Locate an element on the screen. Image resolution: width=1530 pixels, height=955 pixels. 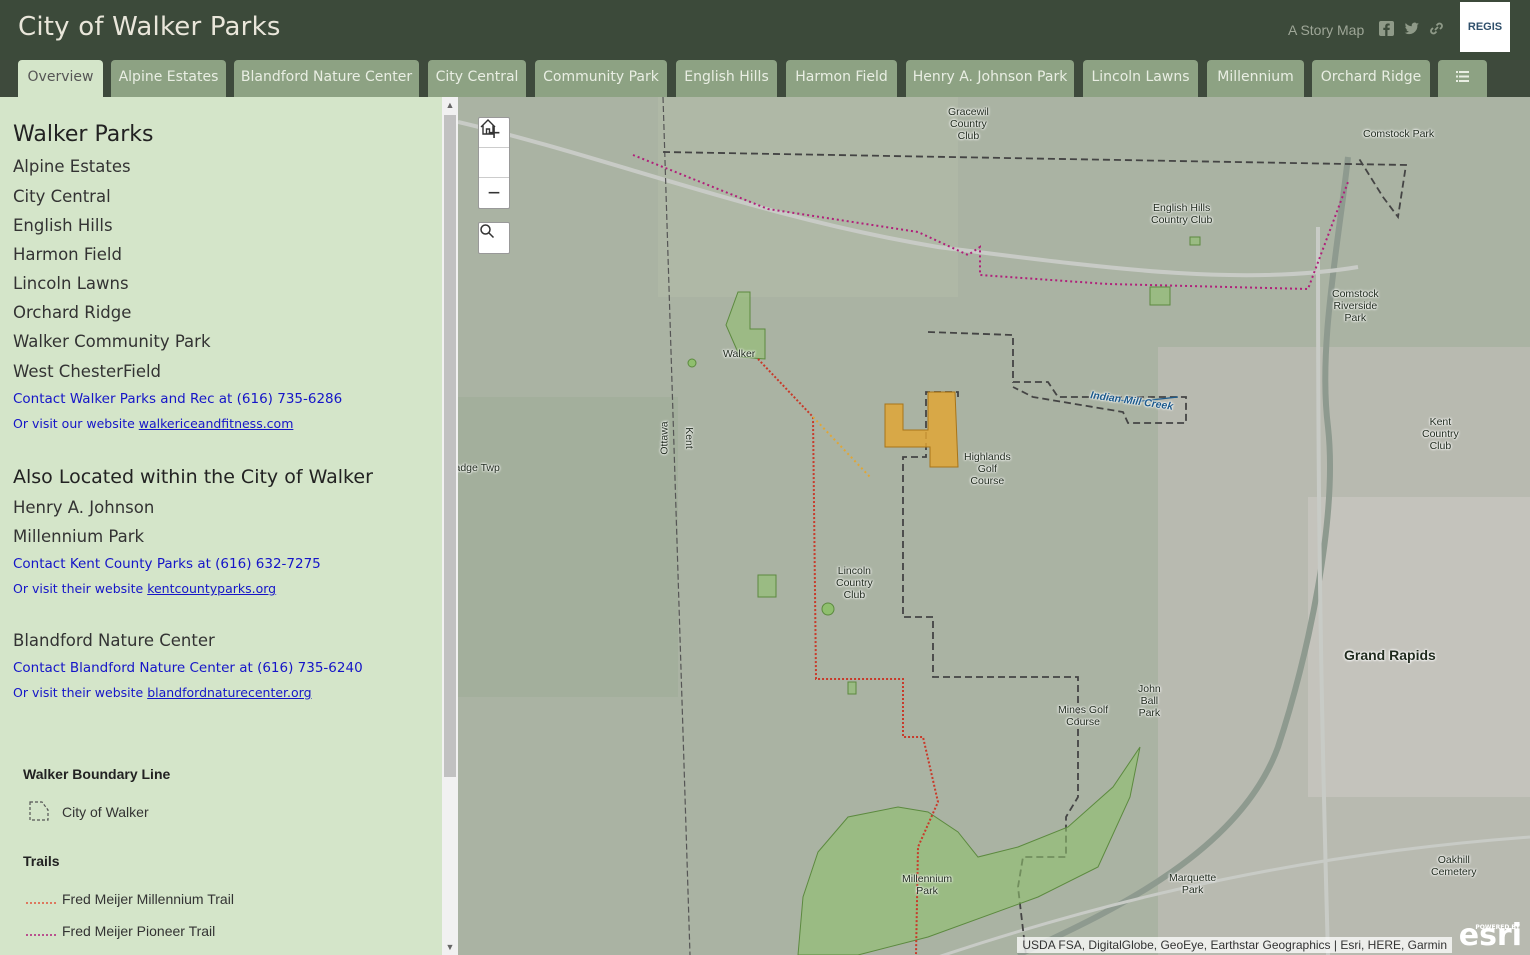
list-icon is located at coordinates (1462, 77).